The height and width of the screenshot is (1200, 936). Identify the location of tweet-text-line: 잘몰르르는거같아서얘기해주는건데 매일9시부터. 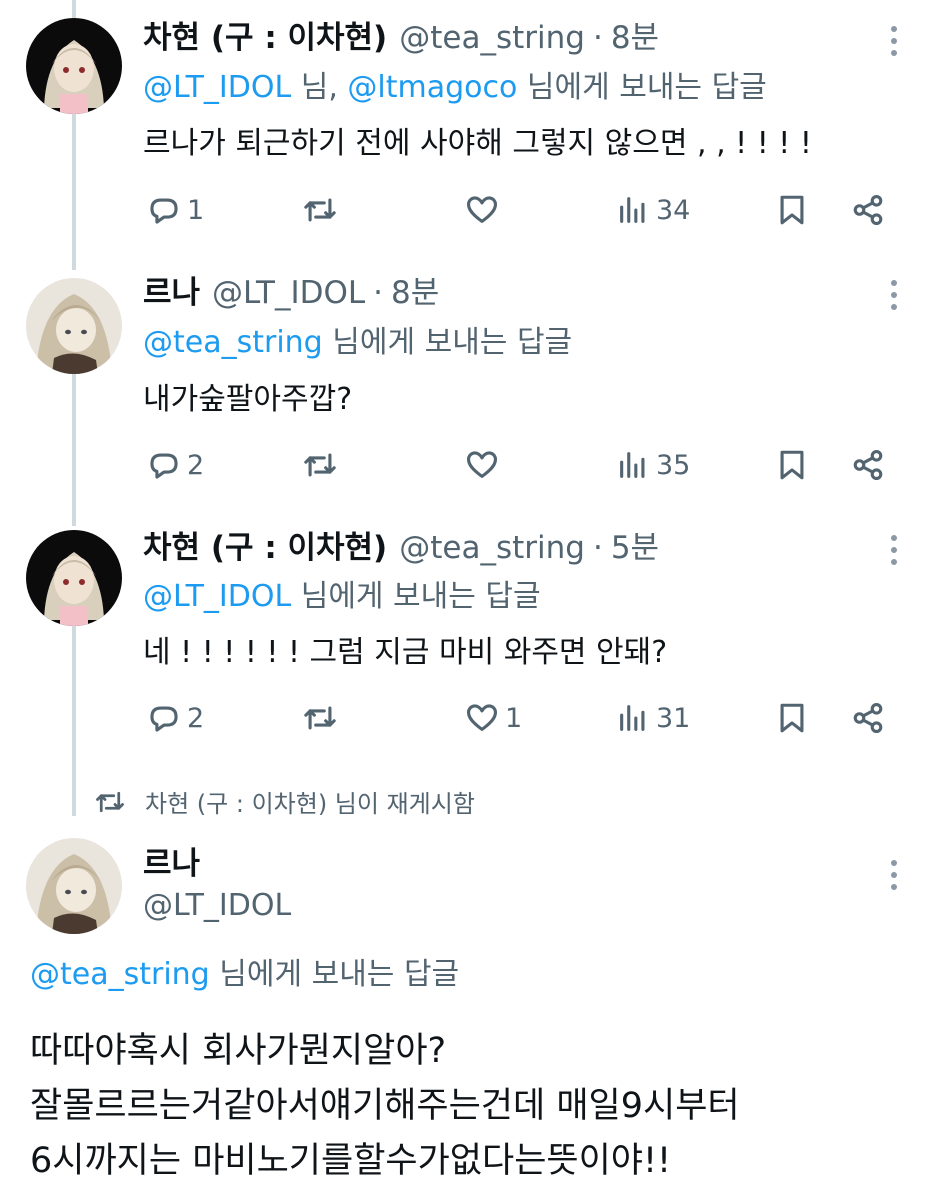
(385, 1106).